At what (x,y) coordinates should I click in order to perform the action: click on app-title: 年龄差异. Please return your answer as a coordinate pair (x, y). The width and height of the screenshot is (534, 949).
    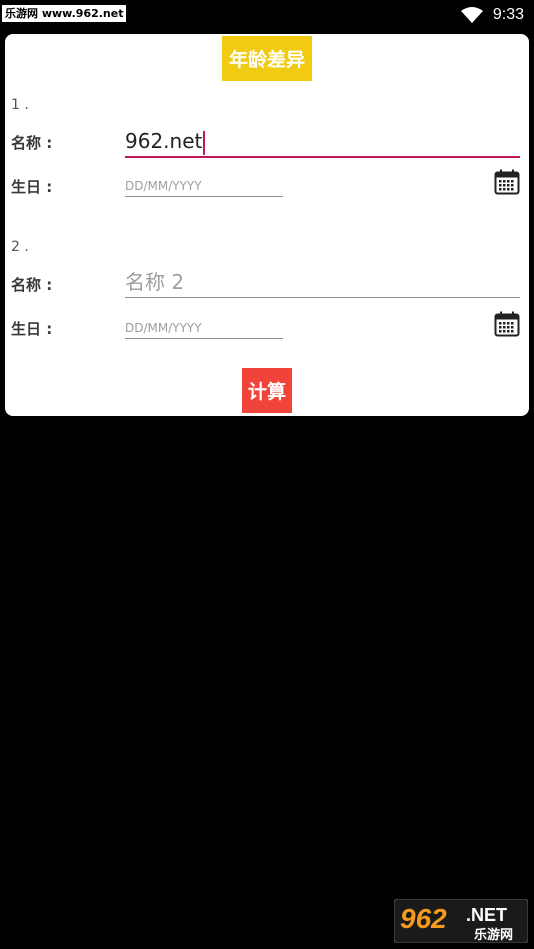
    Looking at the image, I should click on (267, 58).